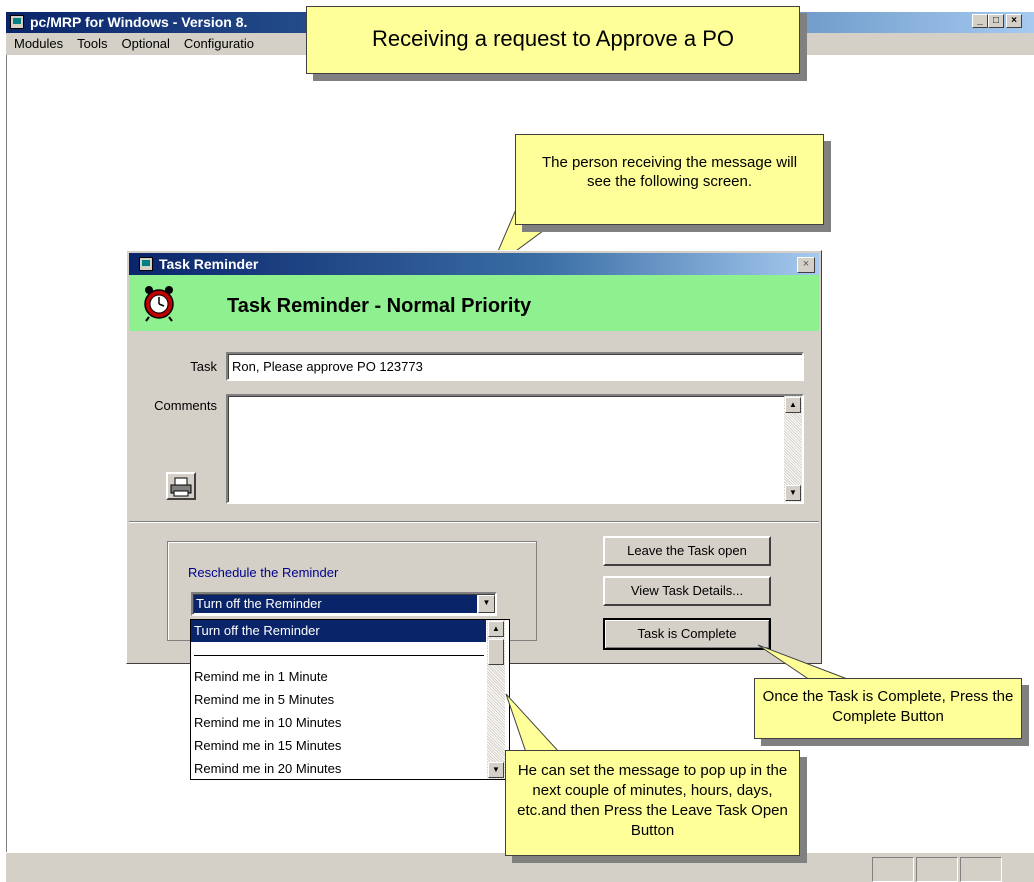 The width and height of the screenshot is (1034, 882). Describe the element at coordinates (520, 867) in the screenshot. I see `status-bar` at that location.